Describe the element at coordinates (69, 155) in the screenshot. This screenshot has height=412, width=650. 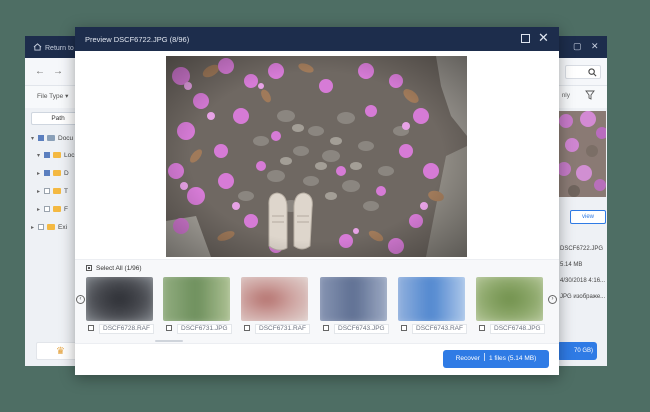
I see `tree-label: Loc` at that location.